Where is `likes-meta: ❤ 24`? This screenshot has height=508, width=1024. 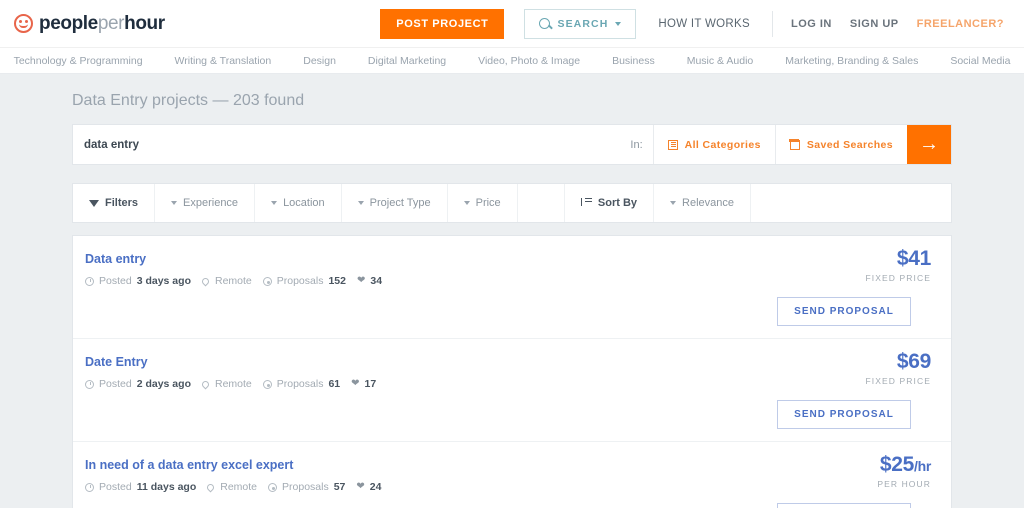 likes-meta: ❤ 24 is located at coordinates (368, 487).